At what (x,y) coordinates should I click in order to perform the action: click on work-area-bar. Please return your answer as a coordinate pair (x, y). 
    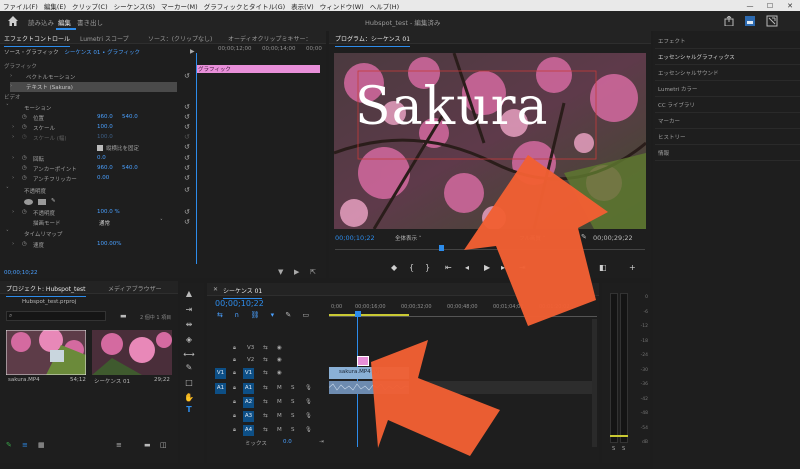
    Looking at the image, I should click on (369, 315).